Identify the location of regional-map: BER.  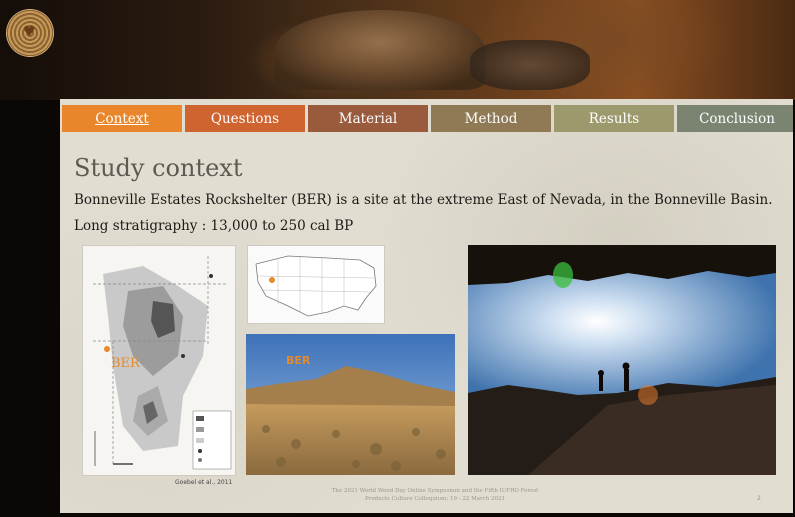
(159, 360).